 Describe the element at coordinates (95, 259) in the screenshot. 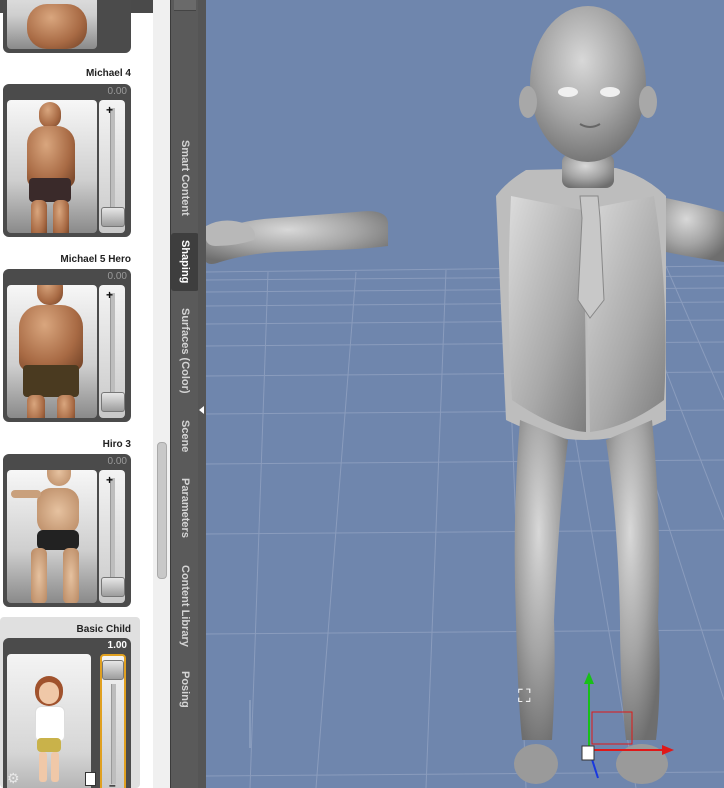

I see `figure-name: Michael 5 Hero` at that location.